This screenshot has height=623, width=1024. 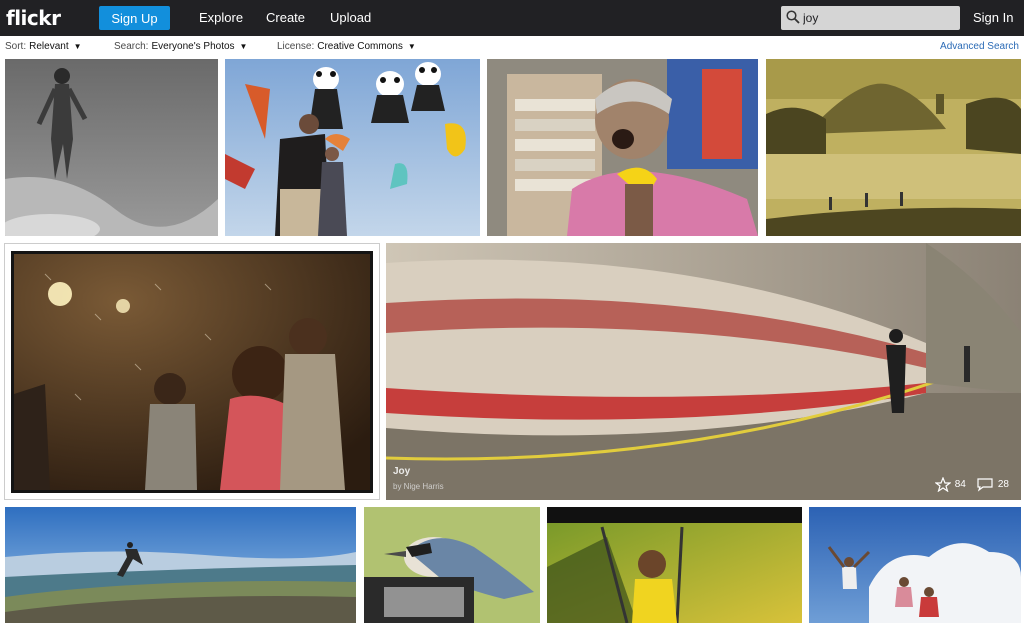 What do you see at coordinates (960, 484) in the screenshot?
I see `faves-count: 84` at bounding box center [960, 484].